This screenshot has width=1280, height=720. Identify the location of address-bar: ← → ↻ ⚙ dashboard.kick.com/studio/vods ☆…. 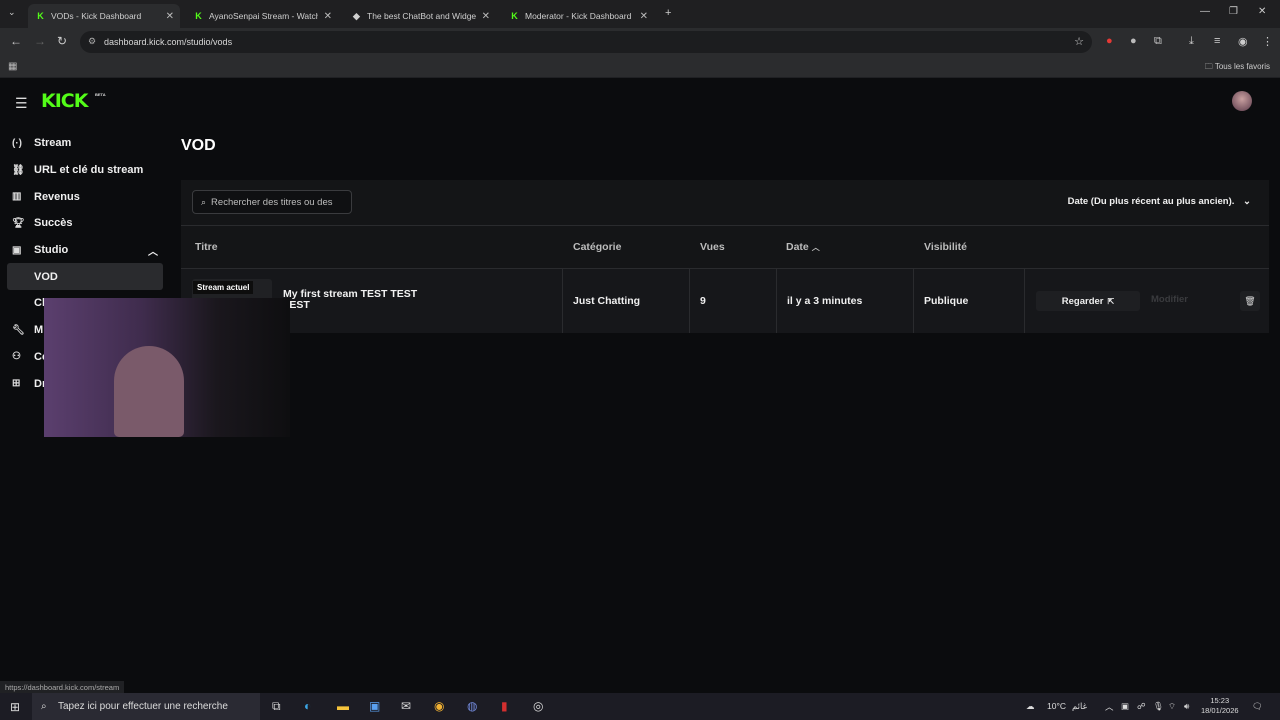
(640, 42).